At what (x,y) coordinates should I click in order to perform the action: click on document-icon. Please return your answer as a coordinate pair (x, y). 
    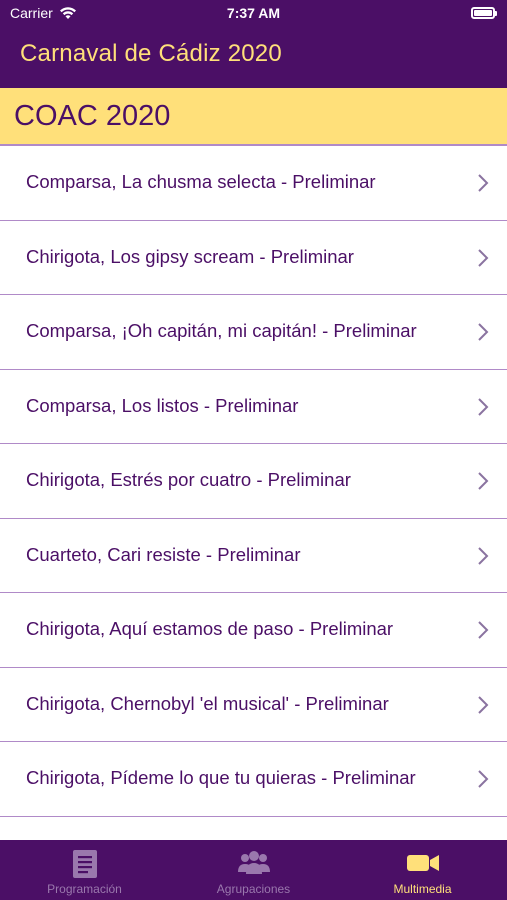
    Looking at the image, I should click on (84, 864).